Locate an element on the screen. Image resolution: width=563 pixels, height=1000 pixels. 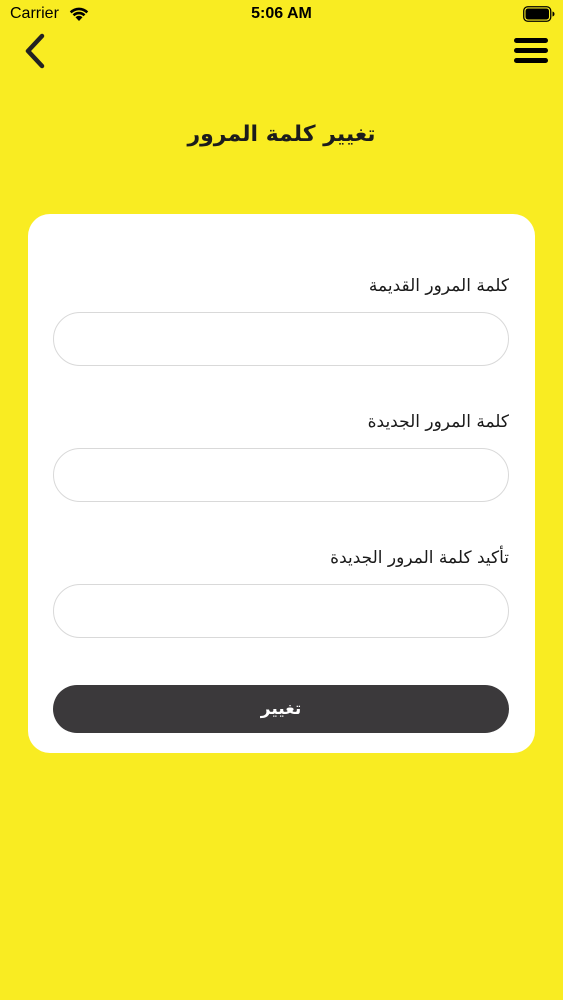
status-time: 5:06 AM is located at coordinates (281, 13).